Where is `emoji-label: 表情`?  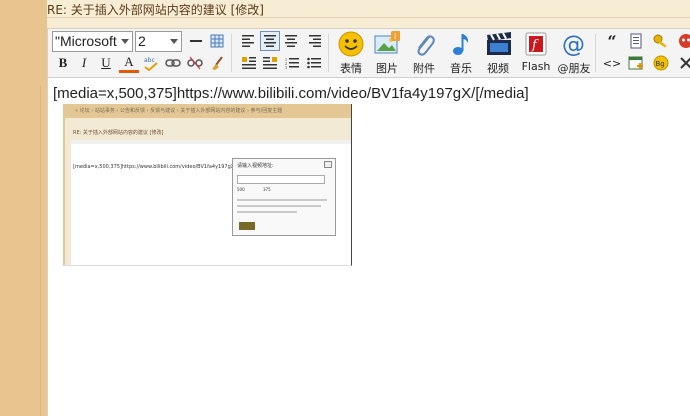
emoji-label: 表情 is located at coordinates (351, 68).